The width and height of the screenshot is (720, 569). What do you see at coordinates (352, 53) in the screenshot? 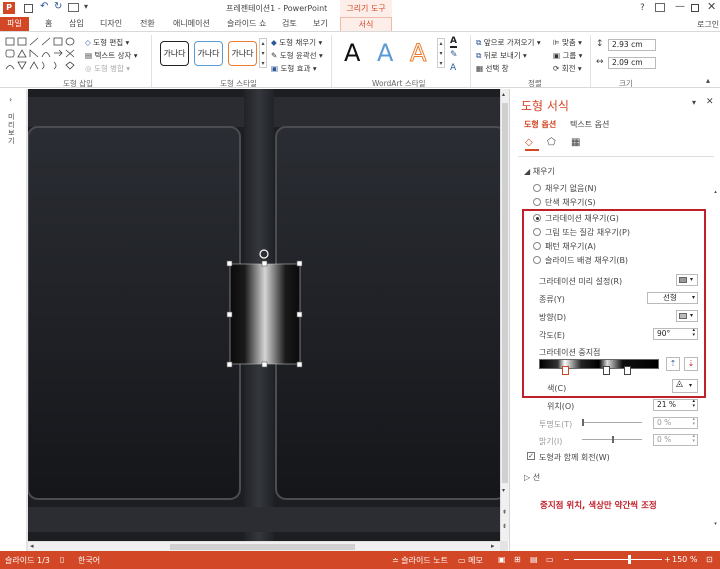
I see `wordart-style-black: A` at bounding box center [352, 53].